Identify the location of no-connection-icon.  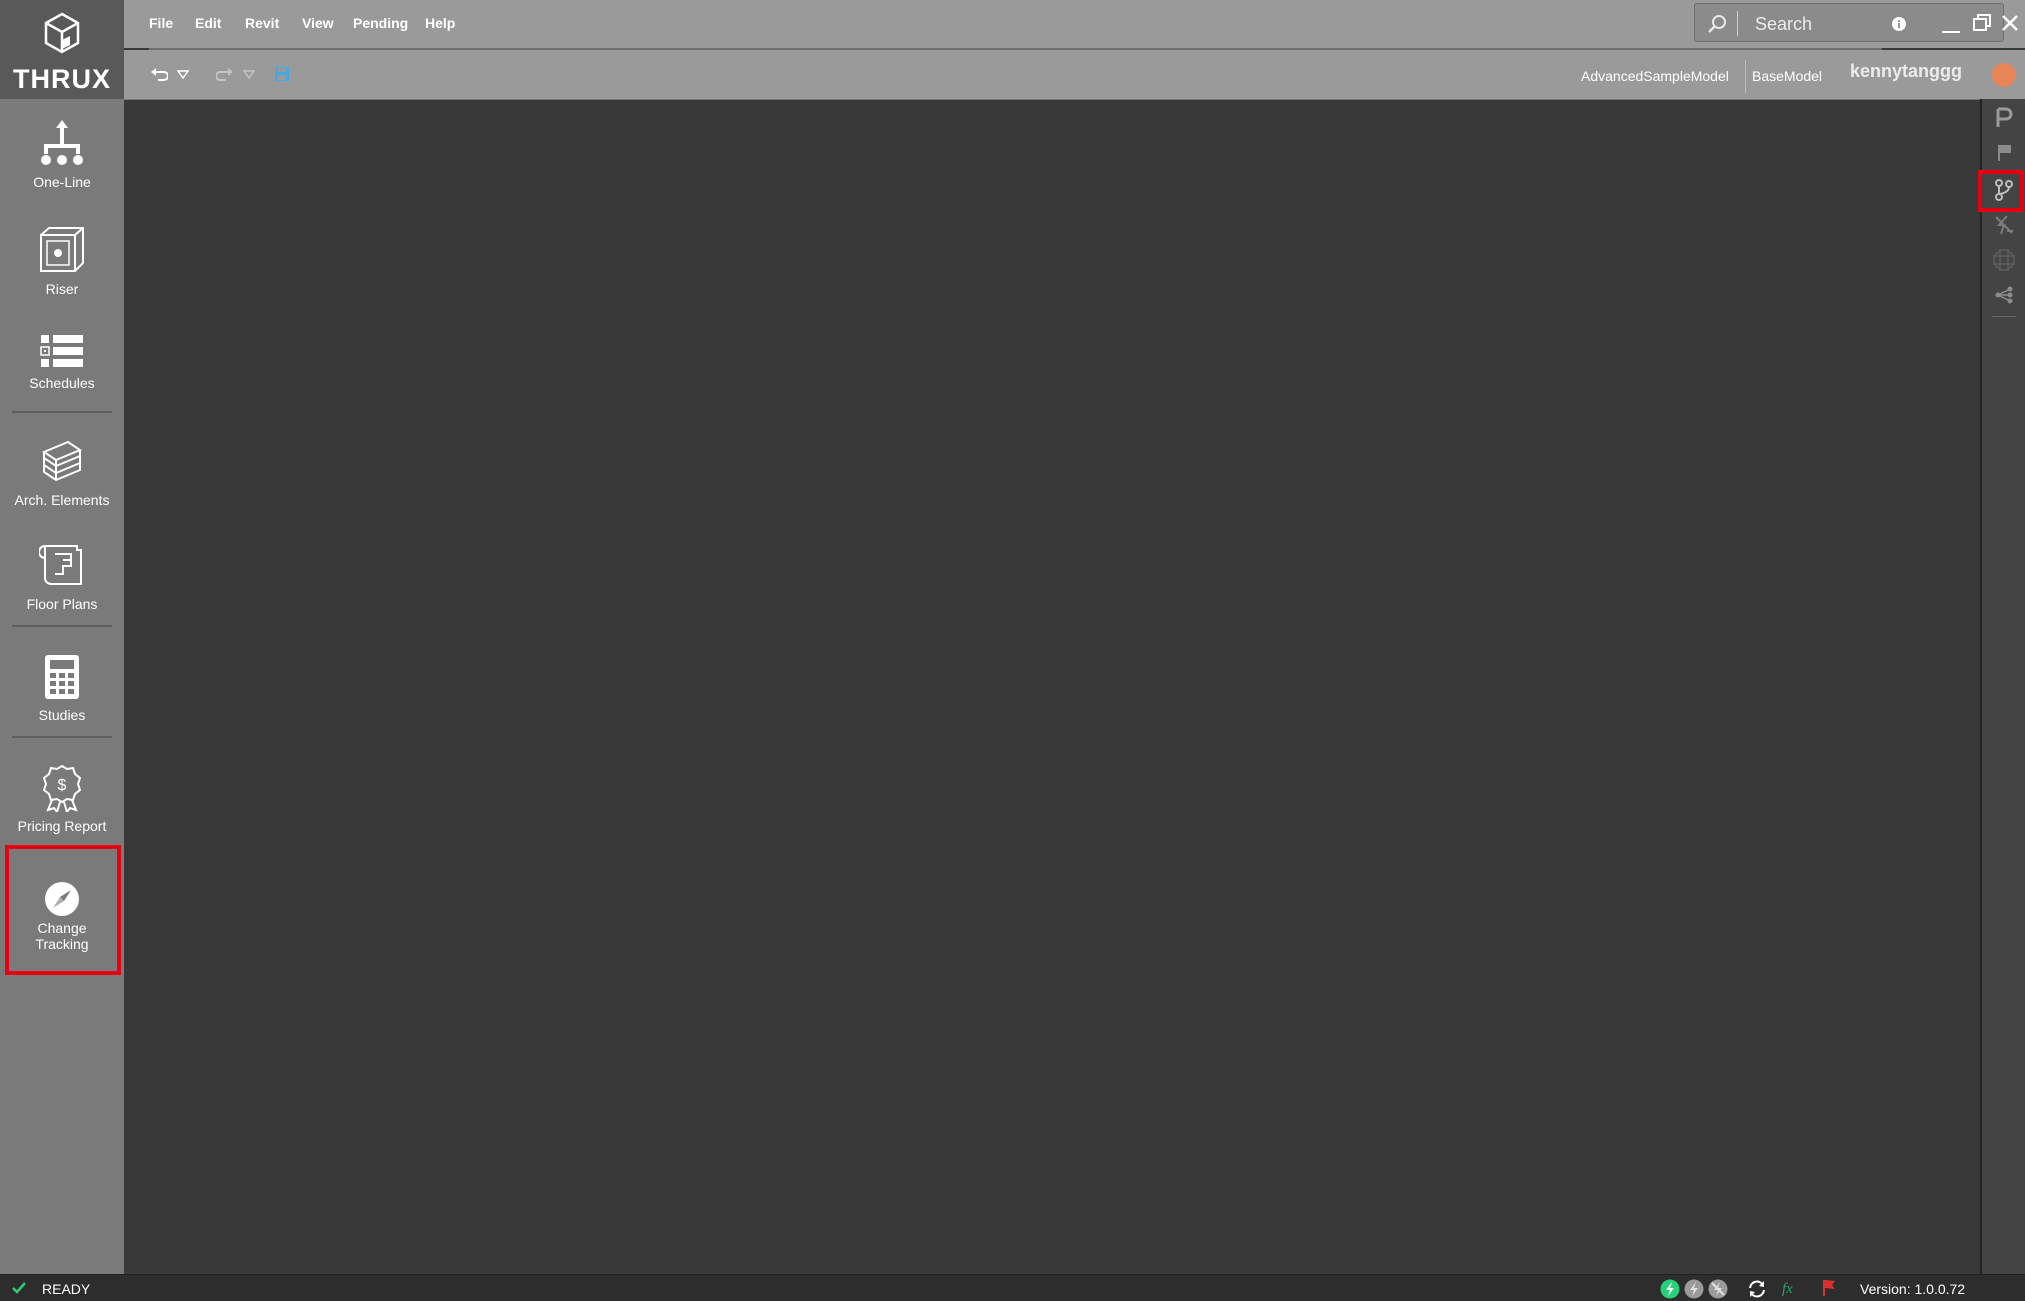
(2003, 225).